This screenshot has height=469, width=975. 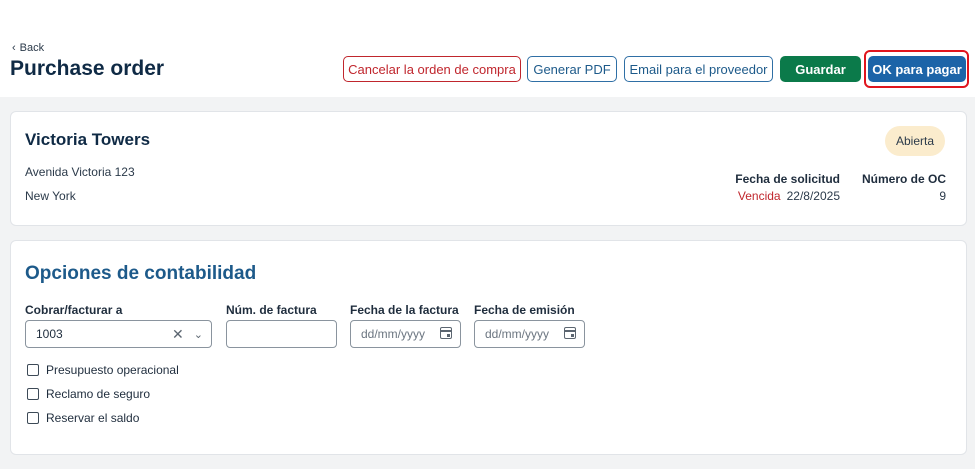 I want to click on checkbox-insurance-claim: Reclamo de seguro, so click(x=88, y=394).